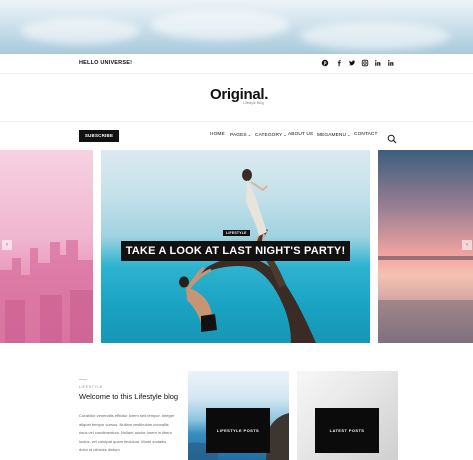 The height and width of the screenshot is (460, 473). What do you see at coordinates (236, 98) in the screenshot?
I see `logo-area: Original. Lifestyle Blog` at bounding box center [236, 98].